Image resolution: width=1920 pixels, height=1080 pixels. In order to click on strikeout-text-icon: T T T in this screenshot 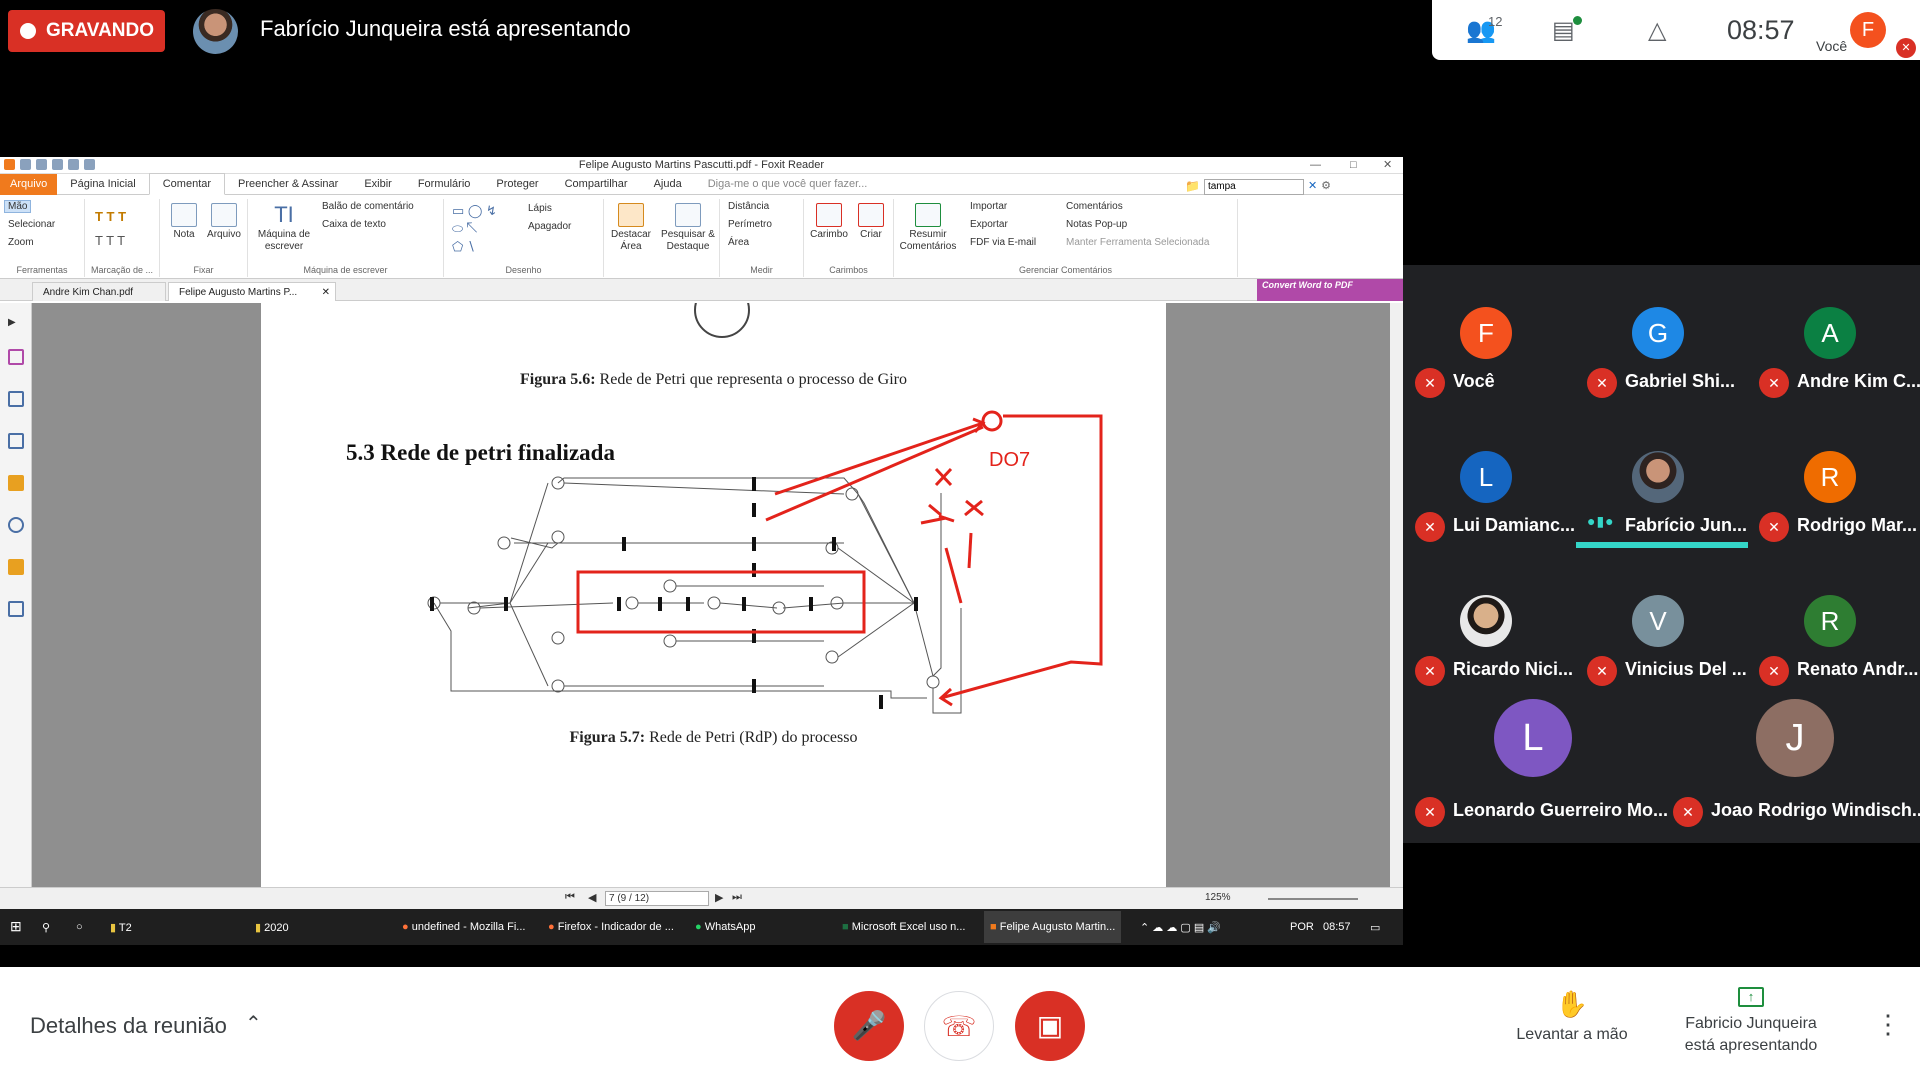, I will do `click(110, 240)`.